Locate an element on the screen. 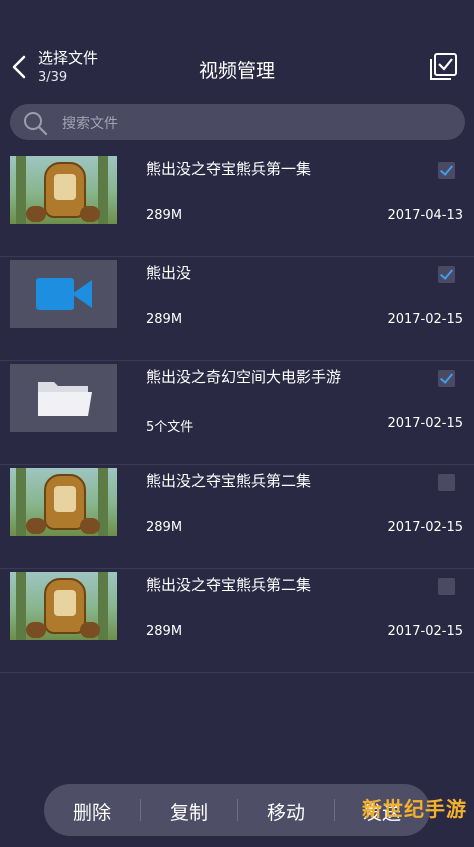 The height and width of the screenshot is (847, 474). folder-icon is located at coordinates (65, 399).